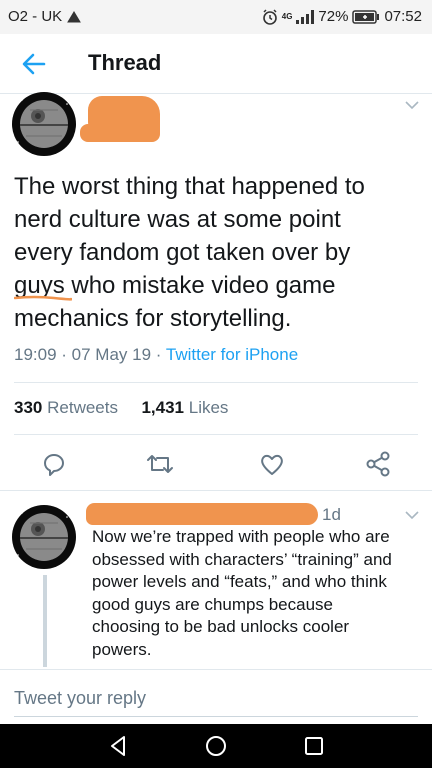 The height and width of the screenshot is (768, 432). Describe the element at coordinates (34, 64) in the screenshot. I see `back-arrow-icon` at that location.